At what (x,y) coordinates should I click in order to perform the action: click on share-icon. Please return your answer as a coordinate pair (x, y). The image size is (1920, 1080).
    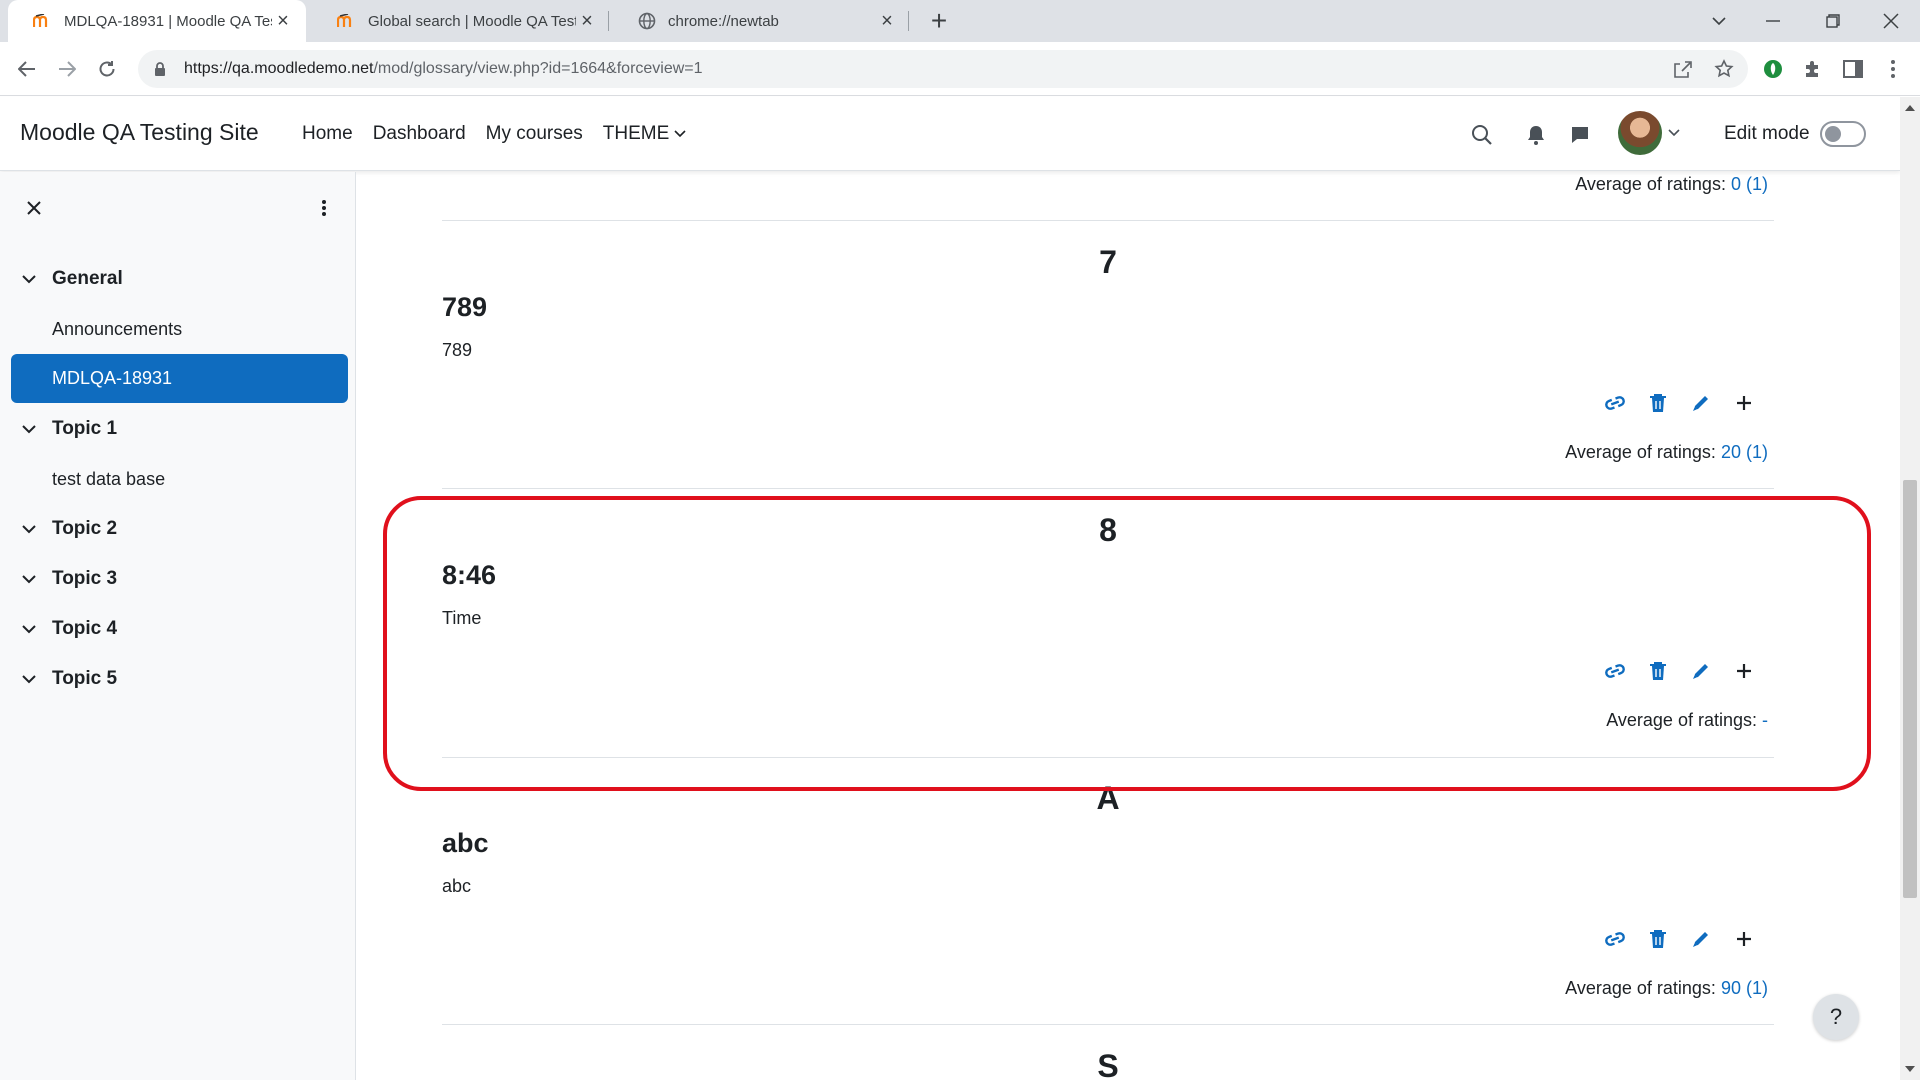
    Looking at the image, I should click on (1682, 69).